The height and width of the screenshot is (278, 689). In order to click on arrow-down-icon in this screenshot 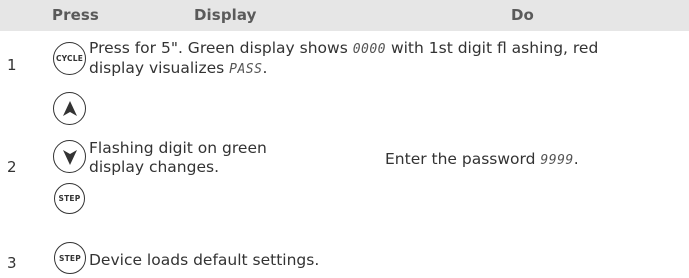, I will do `click(70, 157)`.